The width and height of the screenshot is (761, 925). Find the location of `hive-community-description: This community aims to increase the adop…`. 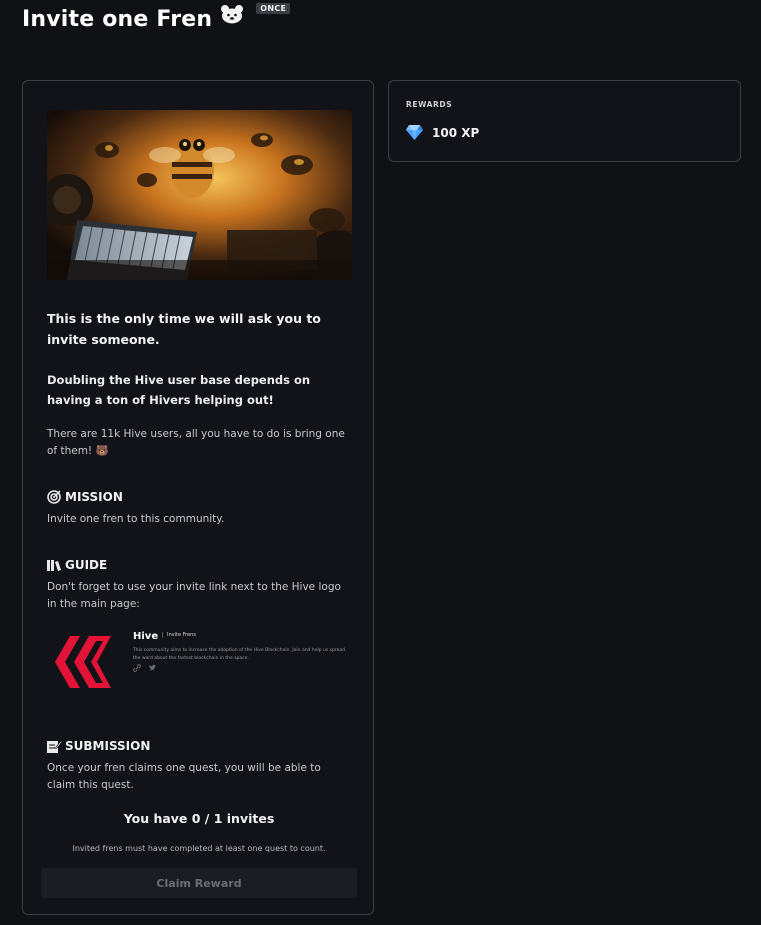

hive-community-description: This community aims to increase the adop… is located at coordinates (239, 654).